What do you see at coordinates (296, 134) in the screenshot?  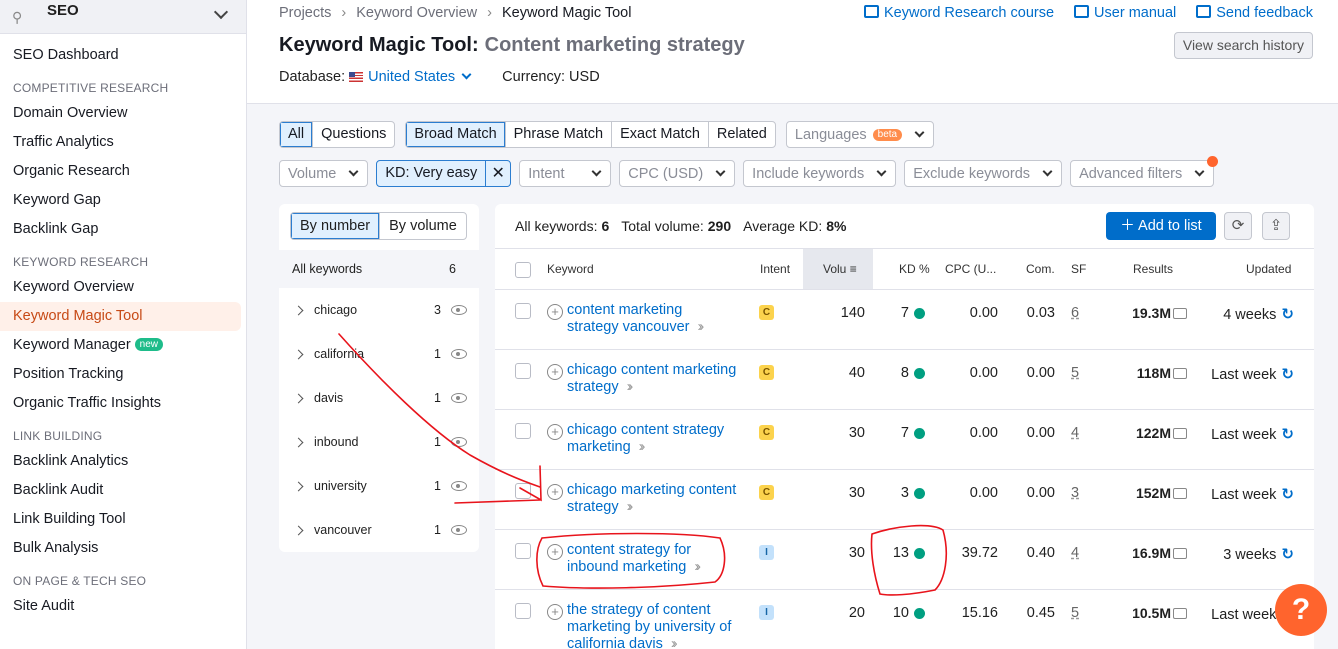 I see `tab-all: All` at bounding box center [296, 134].